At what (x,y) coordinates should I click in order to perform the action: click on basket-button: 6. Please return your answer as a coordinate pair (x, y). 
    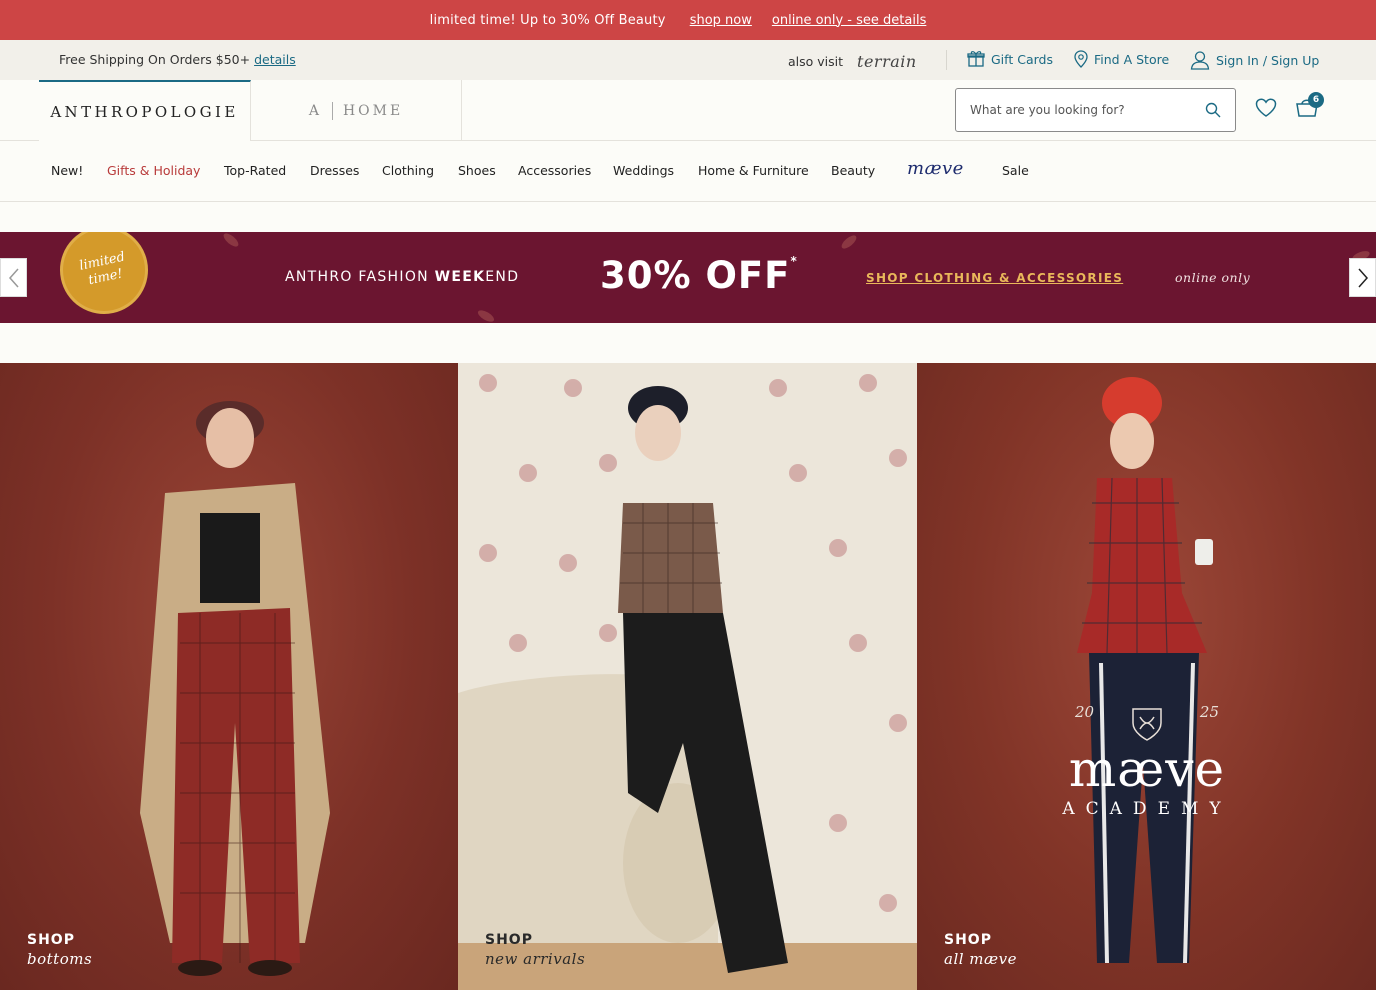
    Looking at the image, I should click on (1309, 107).